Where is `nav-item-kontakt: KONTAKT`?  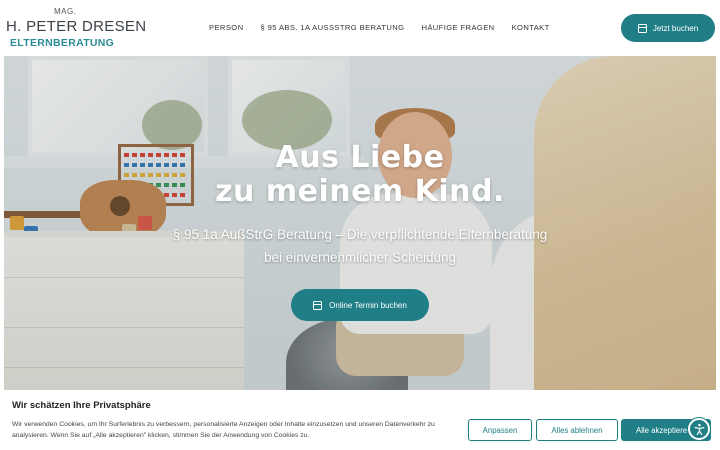 nav-item-kontakt: KONTAKT is located at coordinates (531, 27).